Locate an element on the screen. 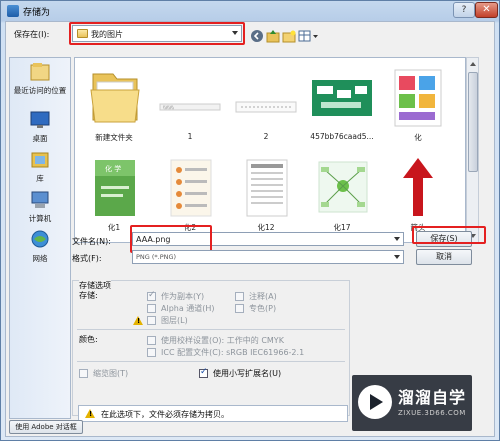  lowercase-ext-checkbox is located at coordinates (203, 372).